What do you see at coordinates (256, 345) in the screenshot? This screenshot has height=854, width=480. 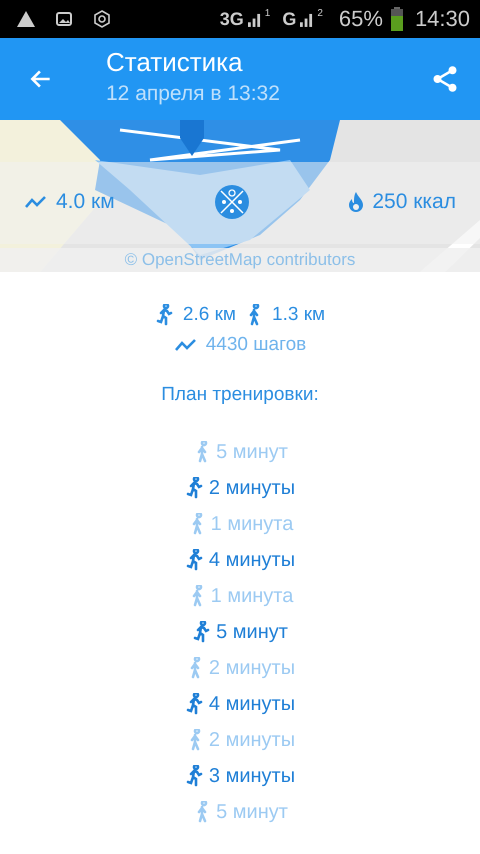 I see `step-count: 4430 шагов` at bounding box center [256, 345].